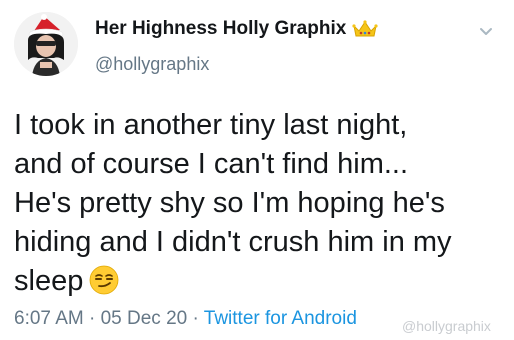 Image resolution: width=514 pixels, height=340 pixels. I want to click on smirking-face-icon, so click(104, 280).